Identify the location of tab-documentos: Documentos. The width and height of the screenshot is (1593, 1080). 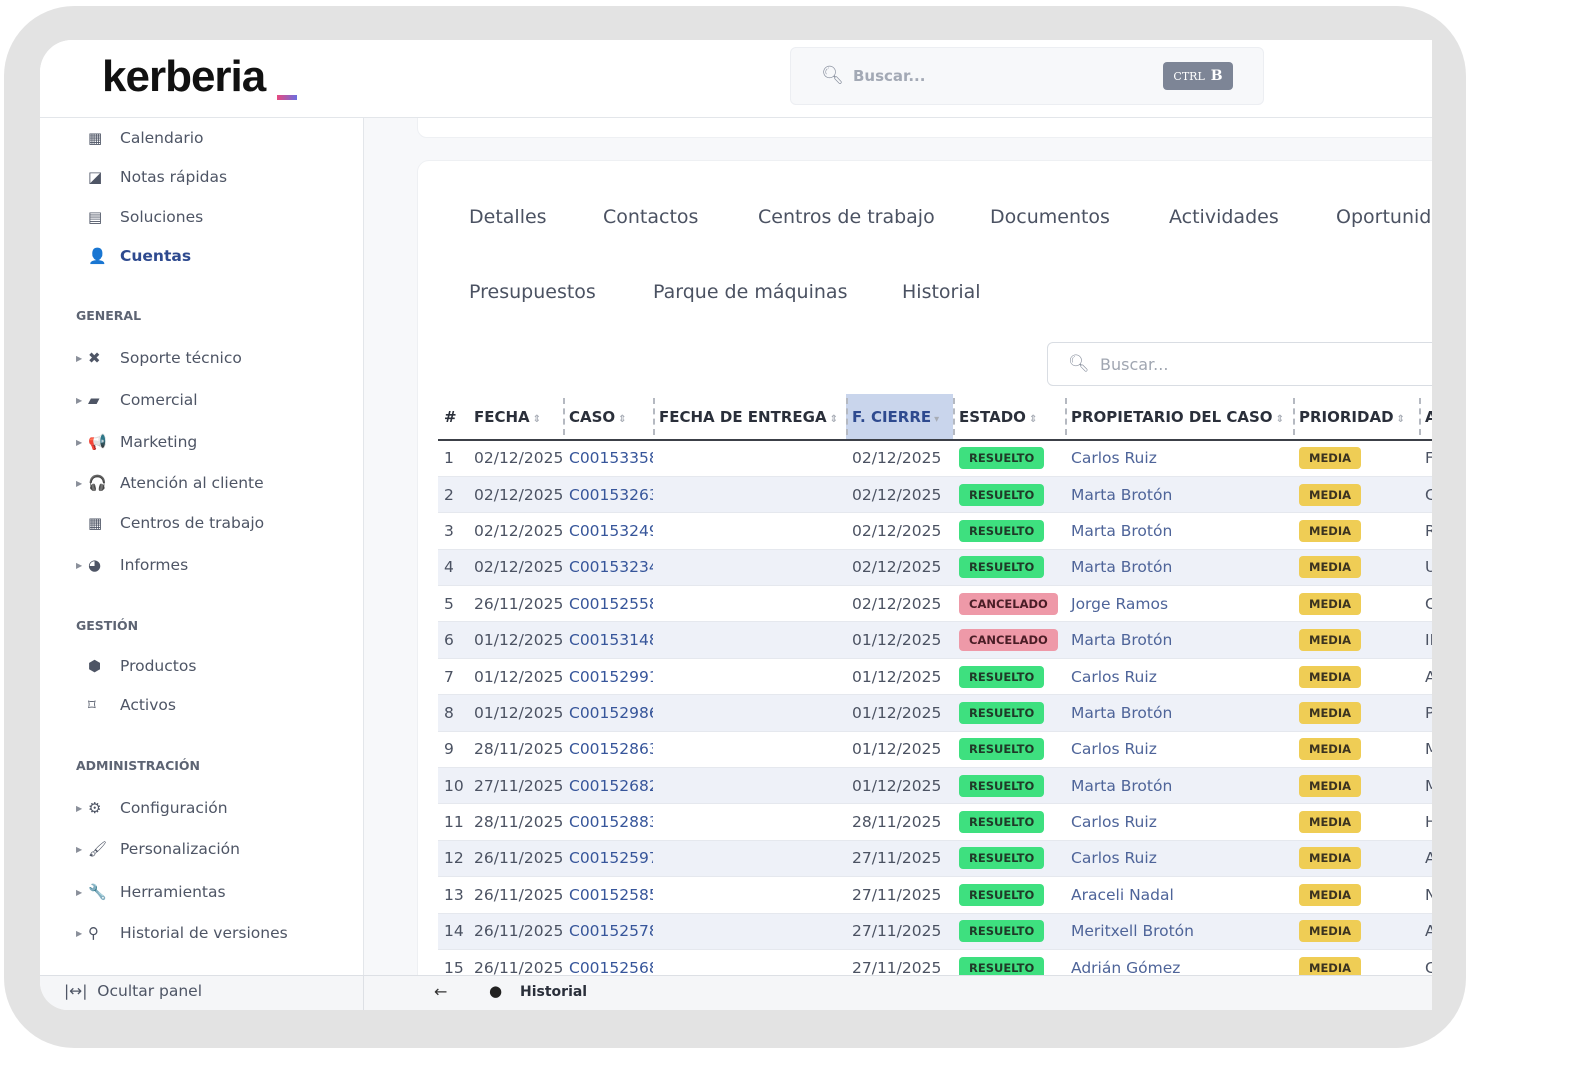
(1050, 217).